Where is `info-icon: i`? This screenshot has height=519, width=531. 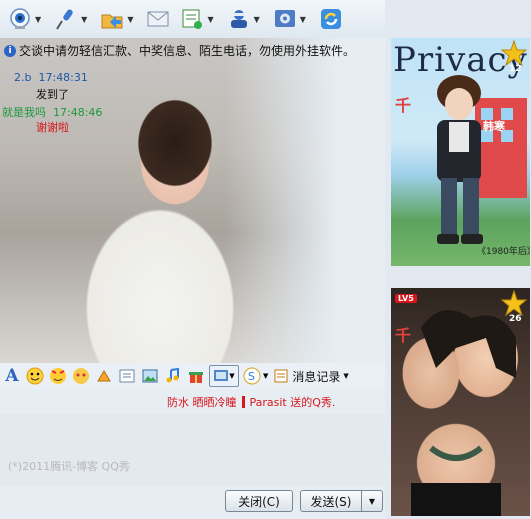 info-icon: i is located at coordinates (10, 50).